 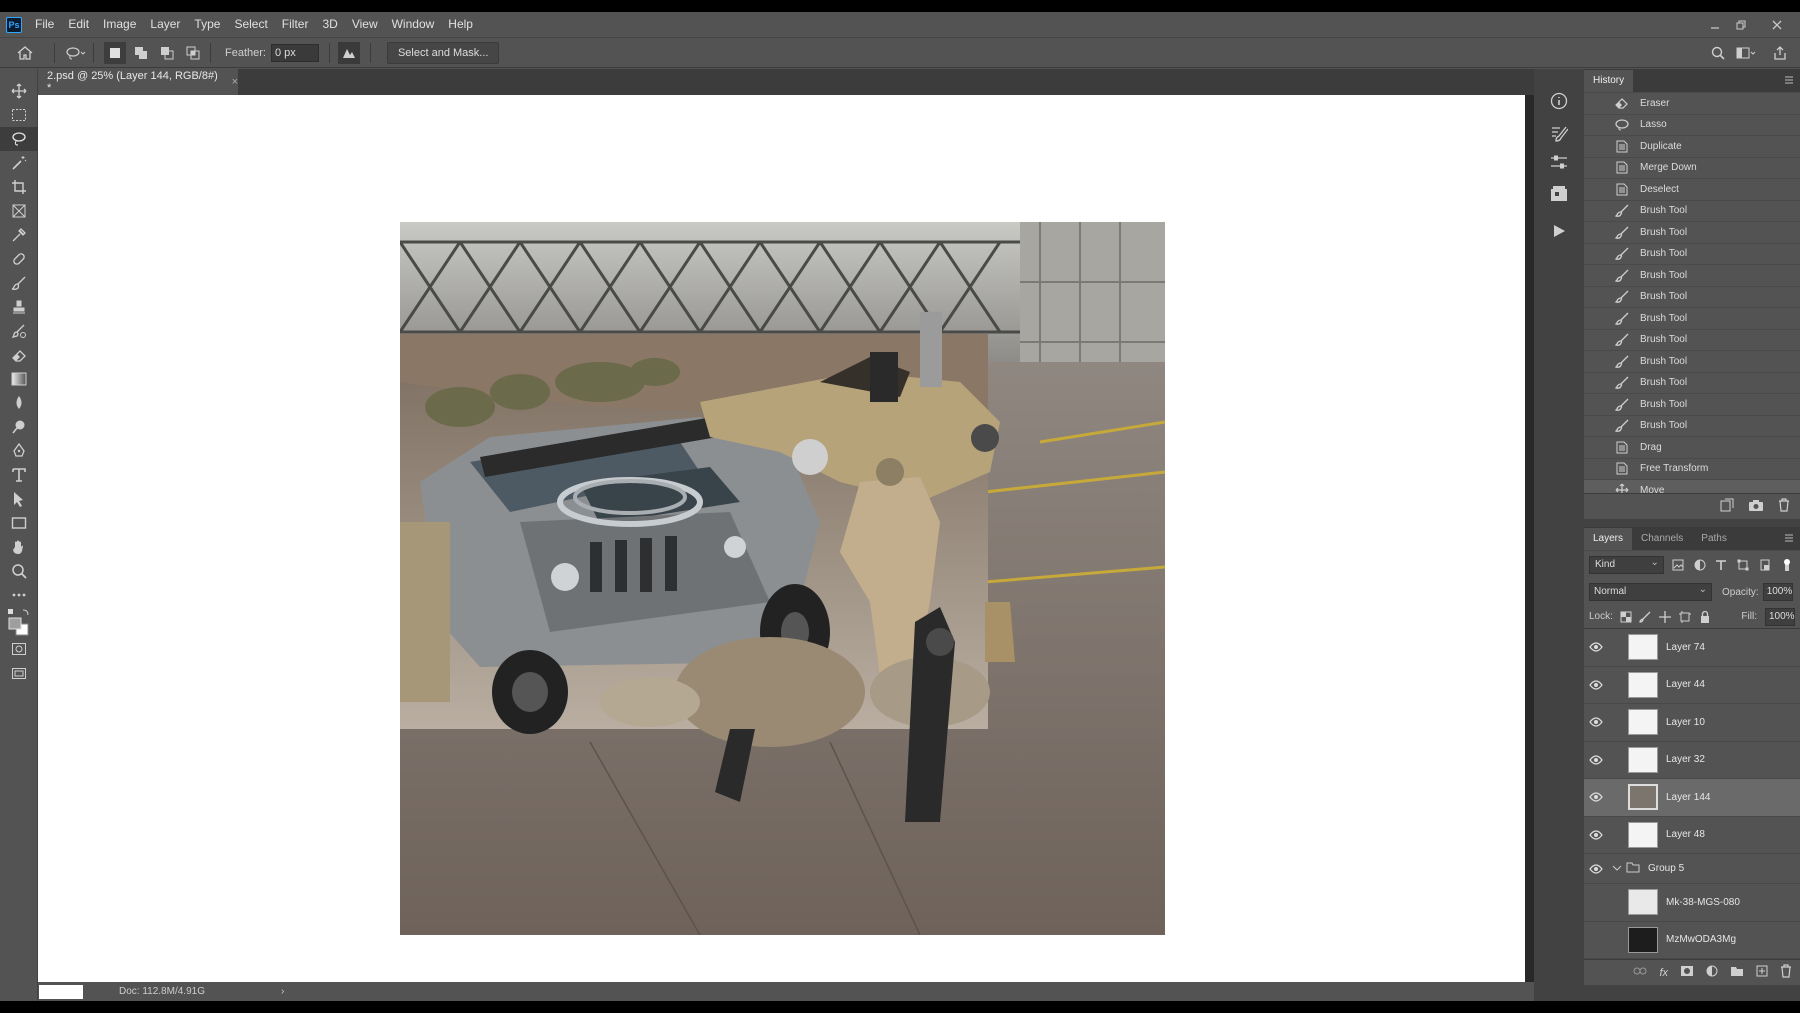 I want to click on adjustment-layer-icon, so click(x=1712, y=972).